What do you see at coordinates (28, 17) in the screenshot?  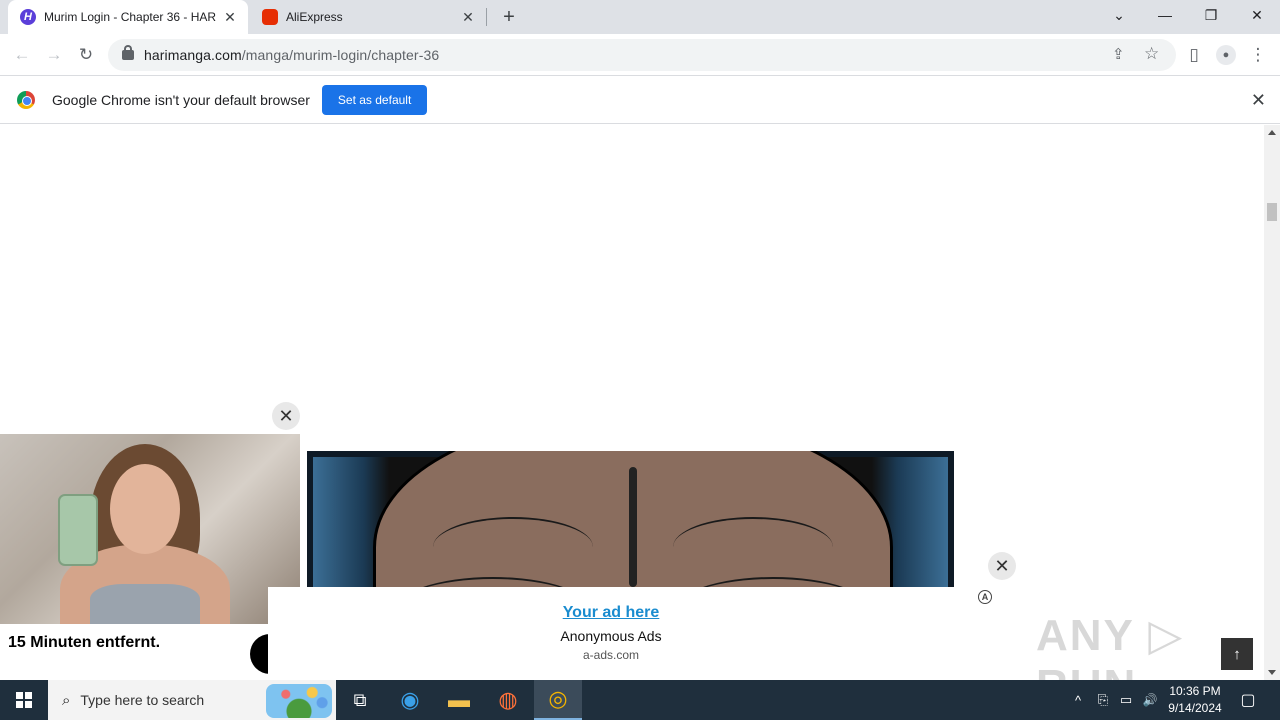 I see `harimanga-favicon-icon: H` at bounding box center [28, 17].